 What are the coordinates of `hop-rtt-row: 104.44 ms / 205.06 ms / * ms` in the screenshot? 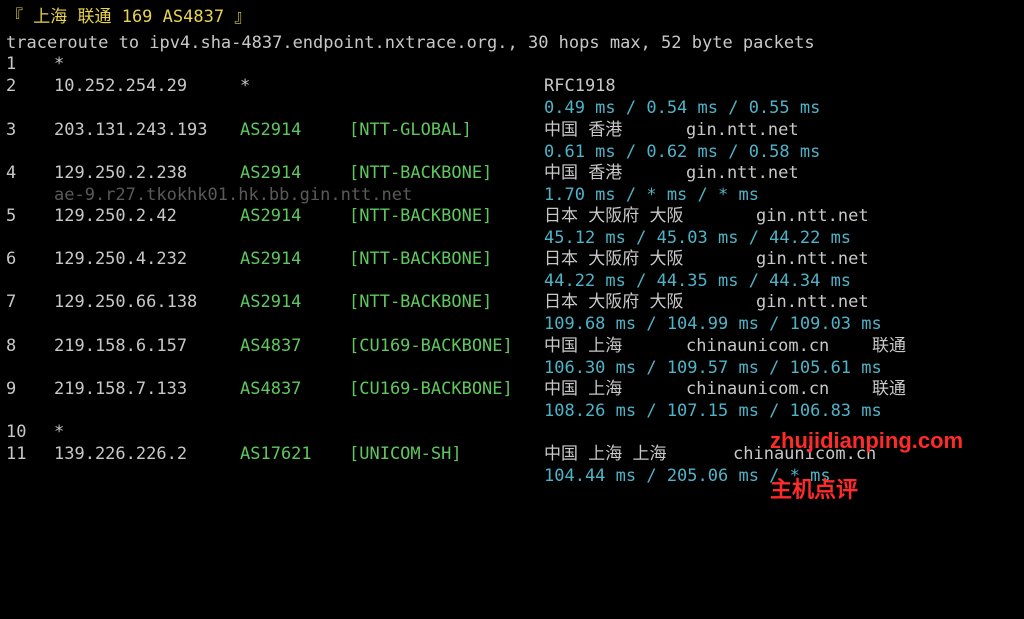 It's located at (418, 476).